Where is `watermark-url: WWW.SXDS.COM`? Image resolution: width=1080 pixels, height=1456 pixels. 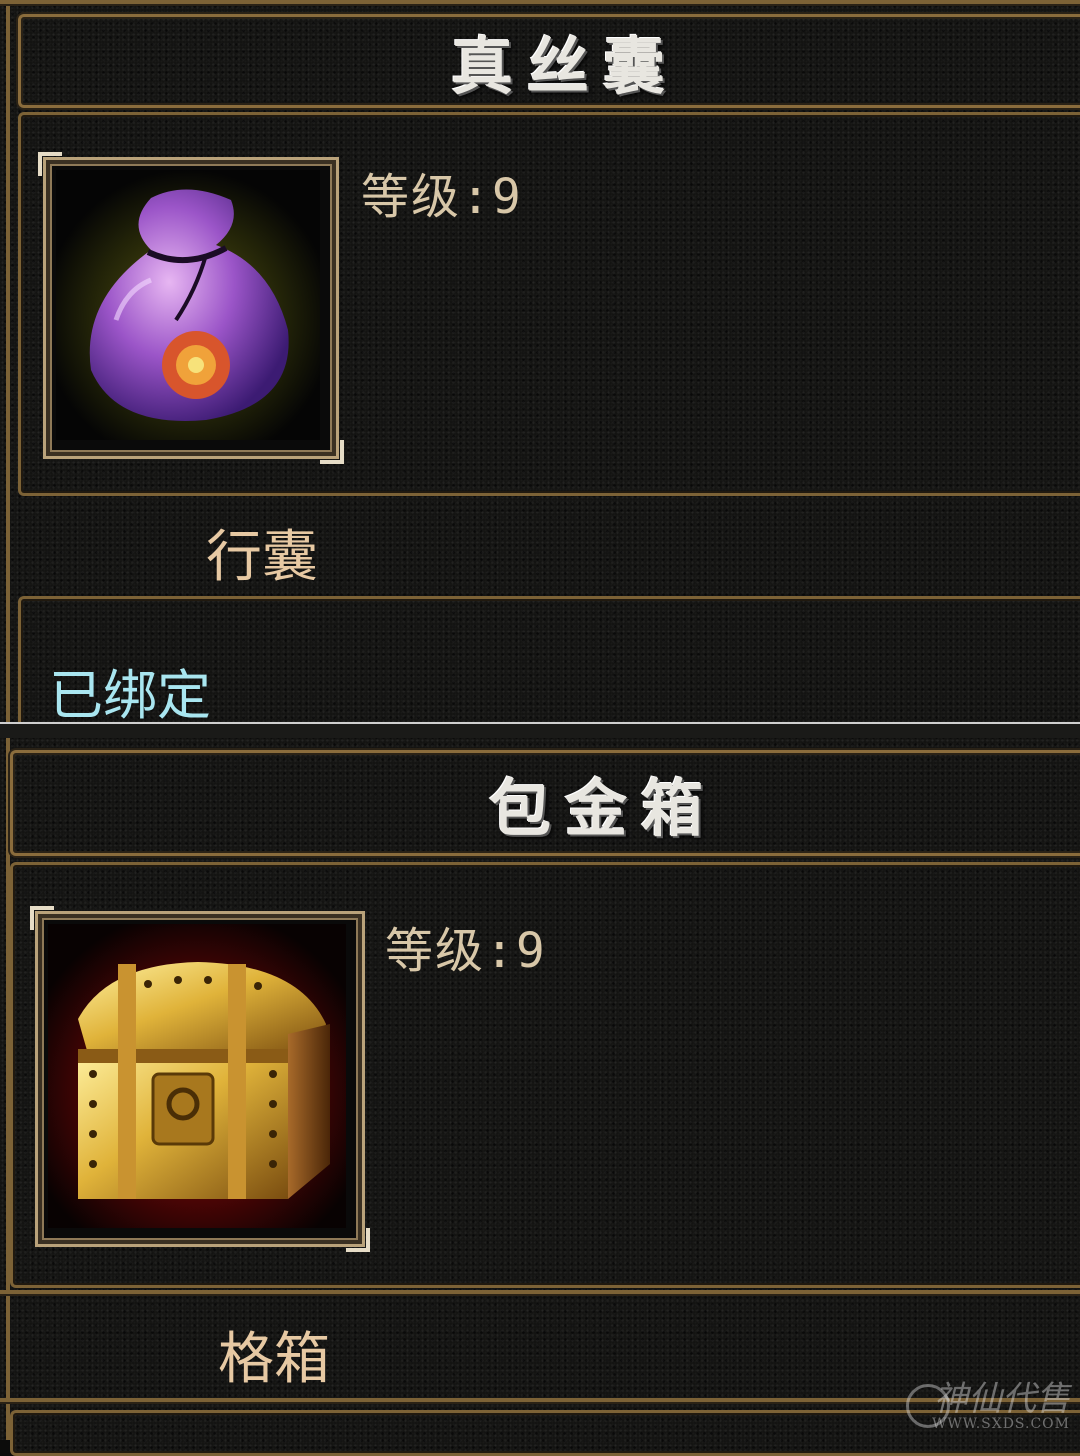
watermark-url: WWW.SXDS.COM is located at coordinates (1000, 1424).